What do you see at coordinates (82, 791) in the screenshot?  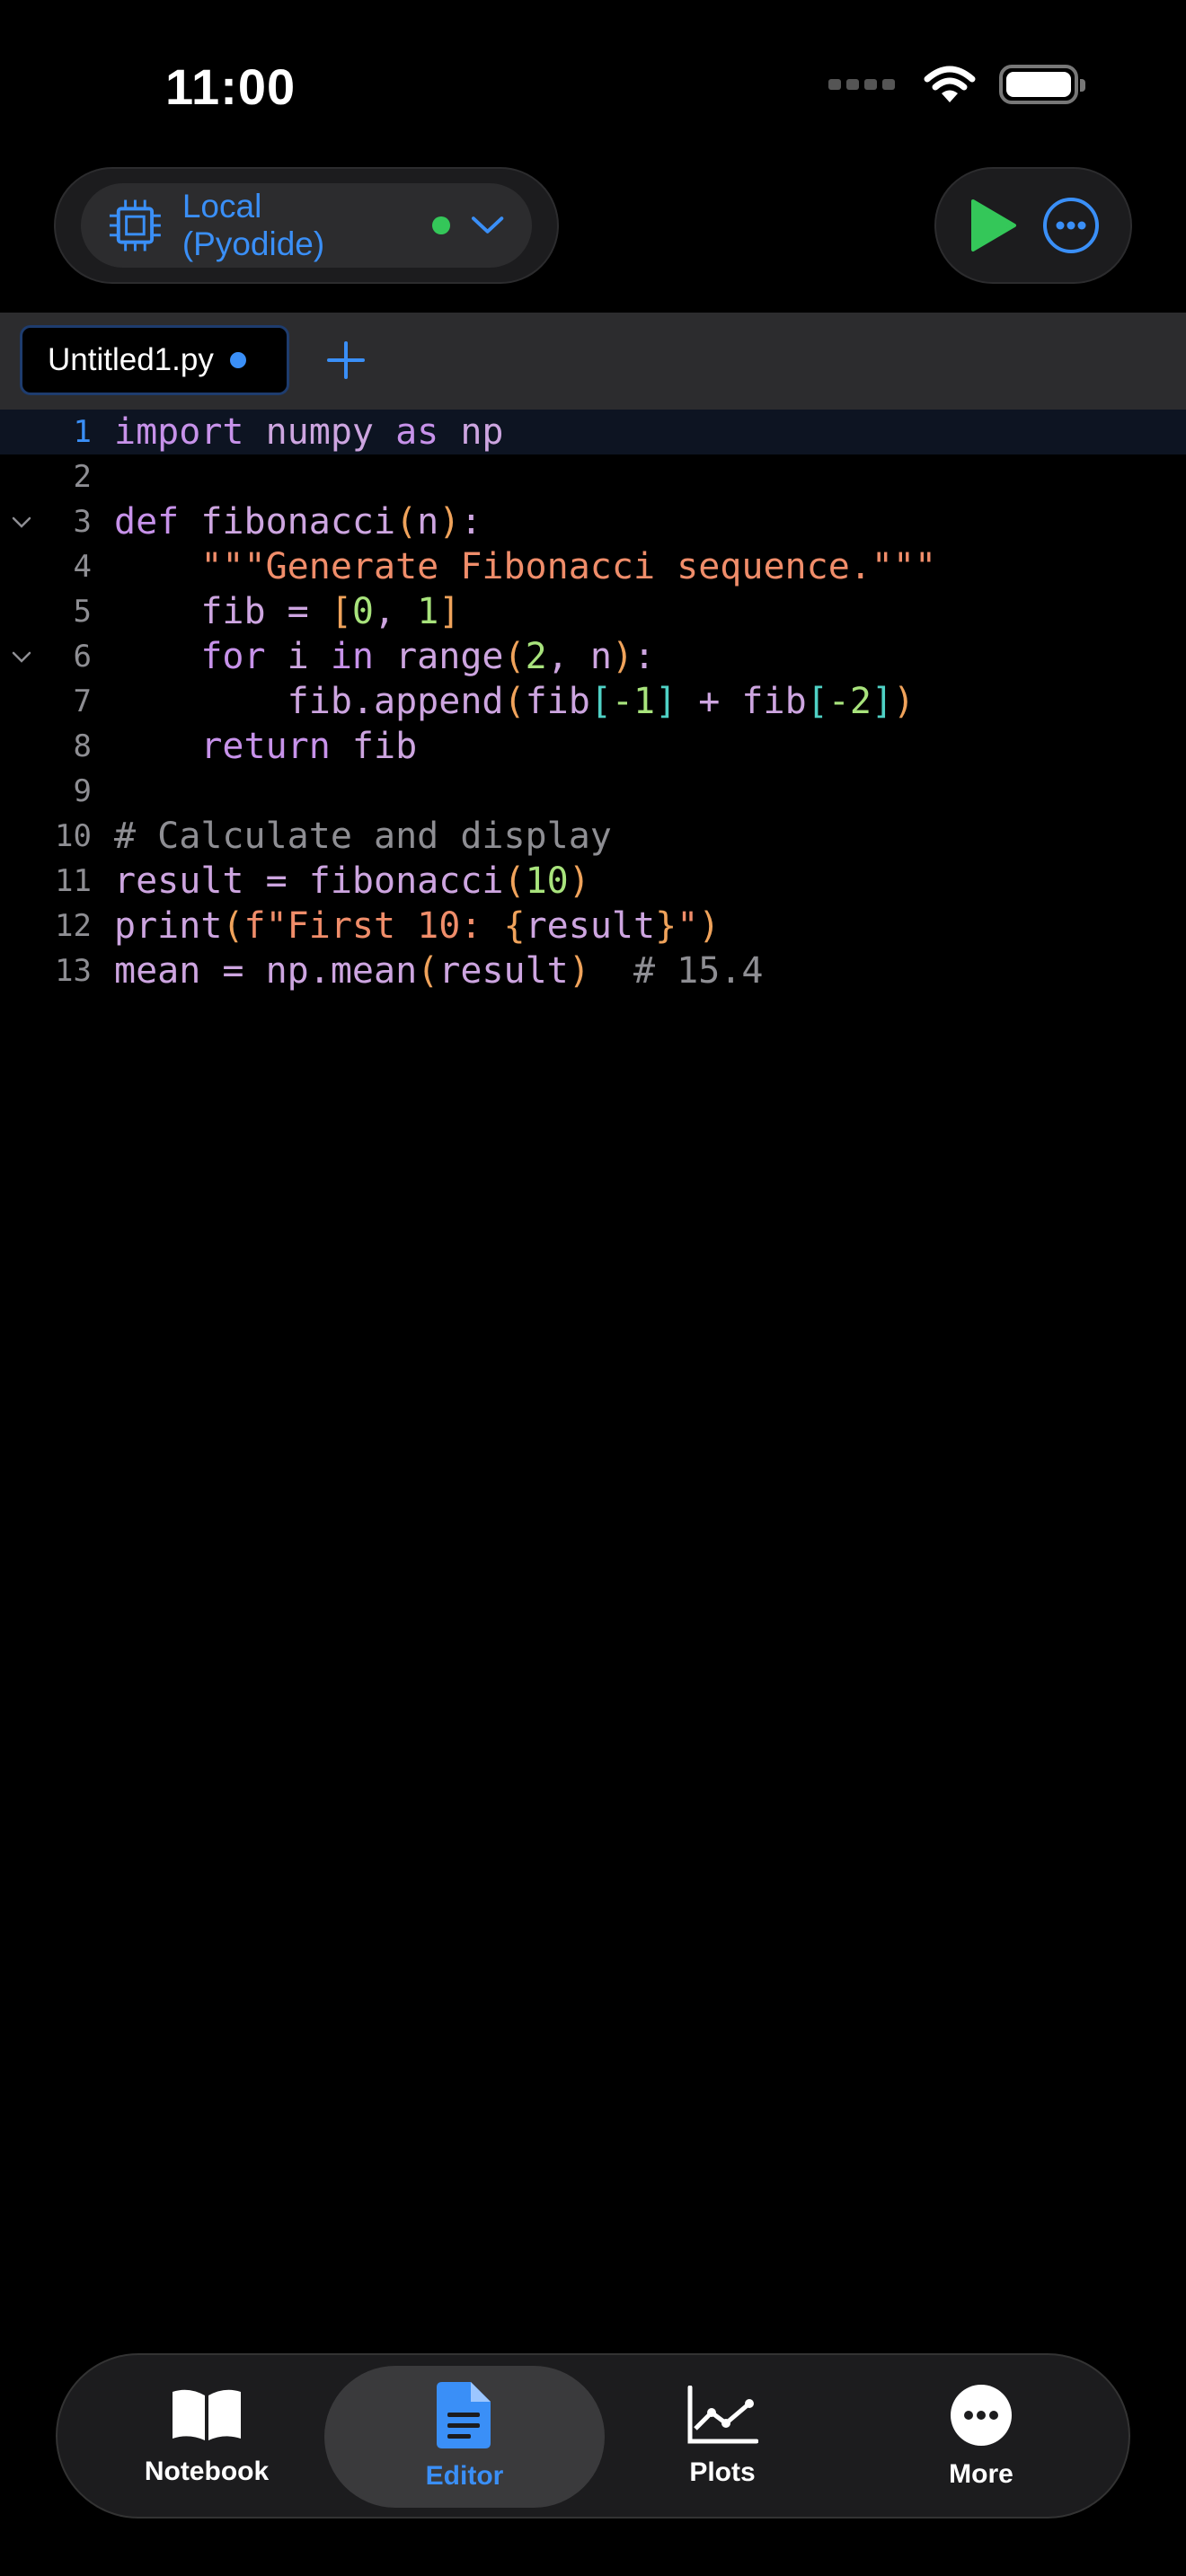 I see `line-number: 9` at bounding box center [82, 791].